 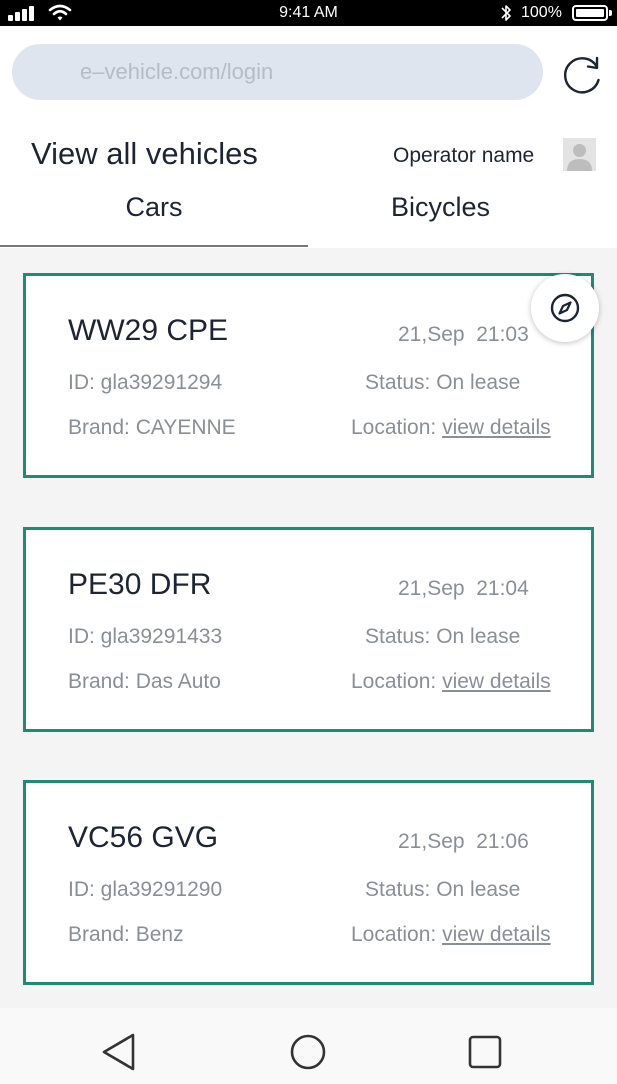 What do you see at coordinates (541, 12) in the screenshot?
I see `battery-percent: 100%` at bounding box center [541, 12].